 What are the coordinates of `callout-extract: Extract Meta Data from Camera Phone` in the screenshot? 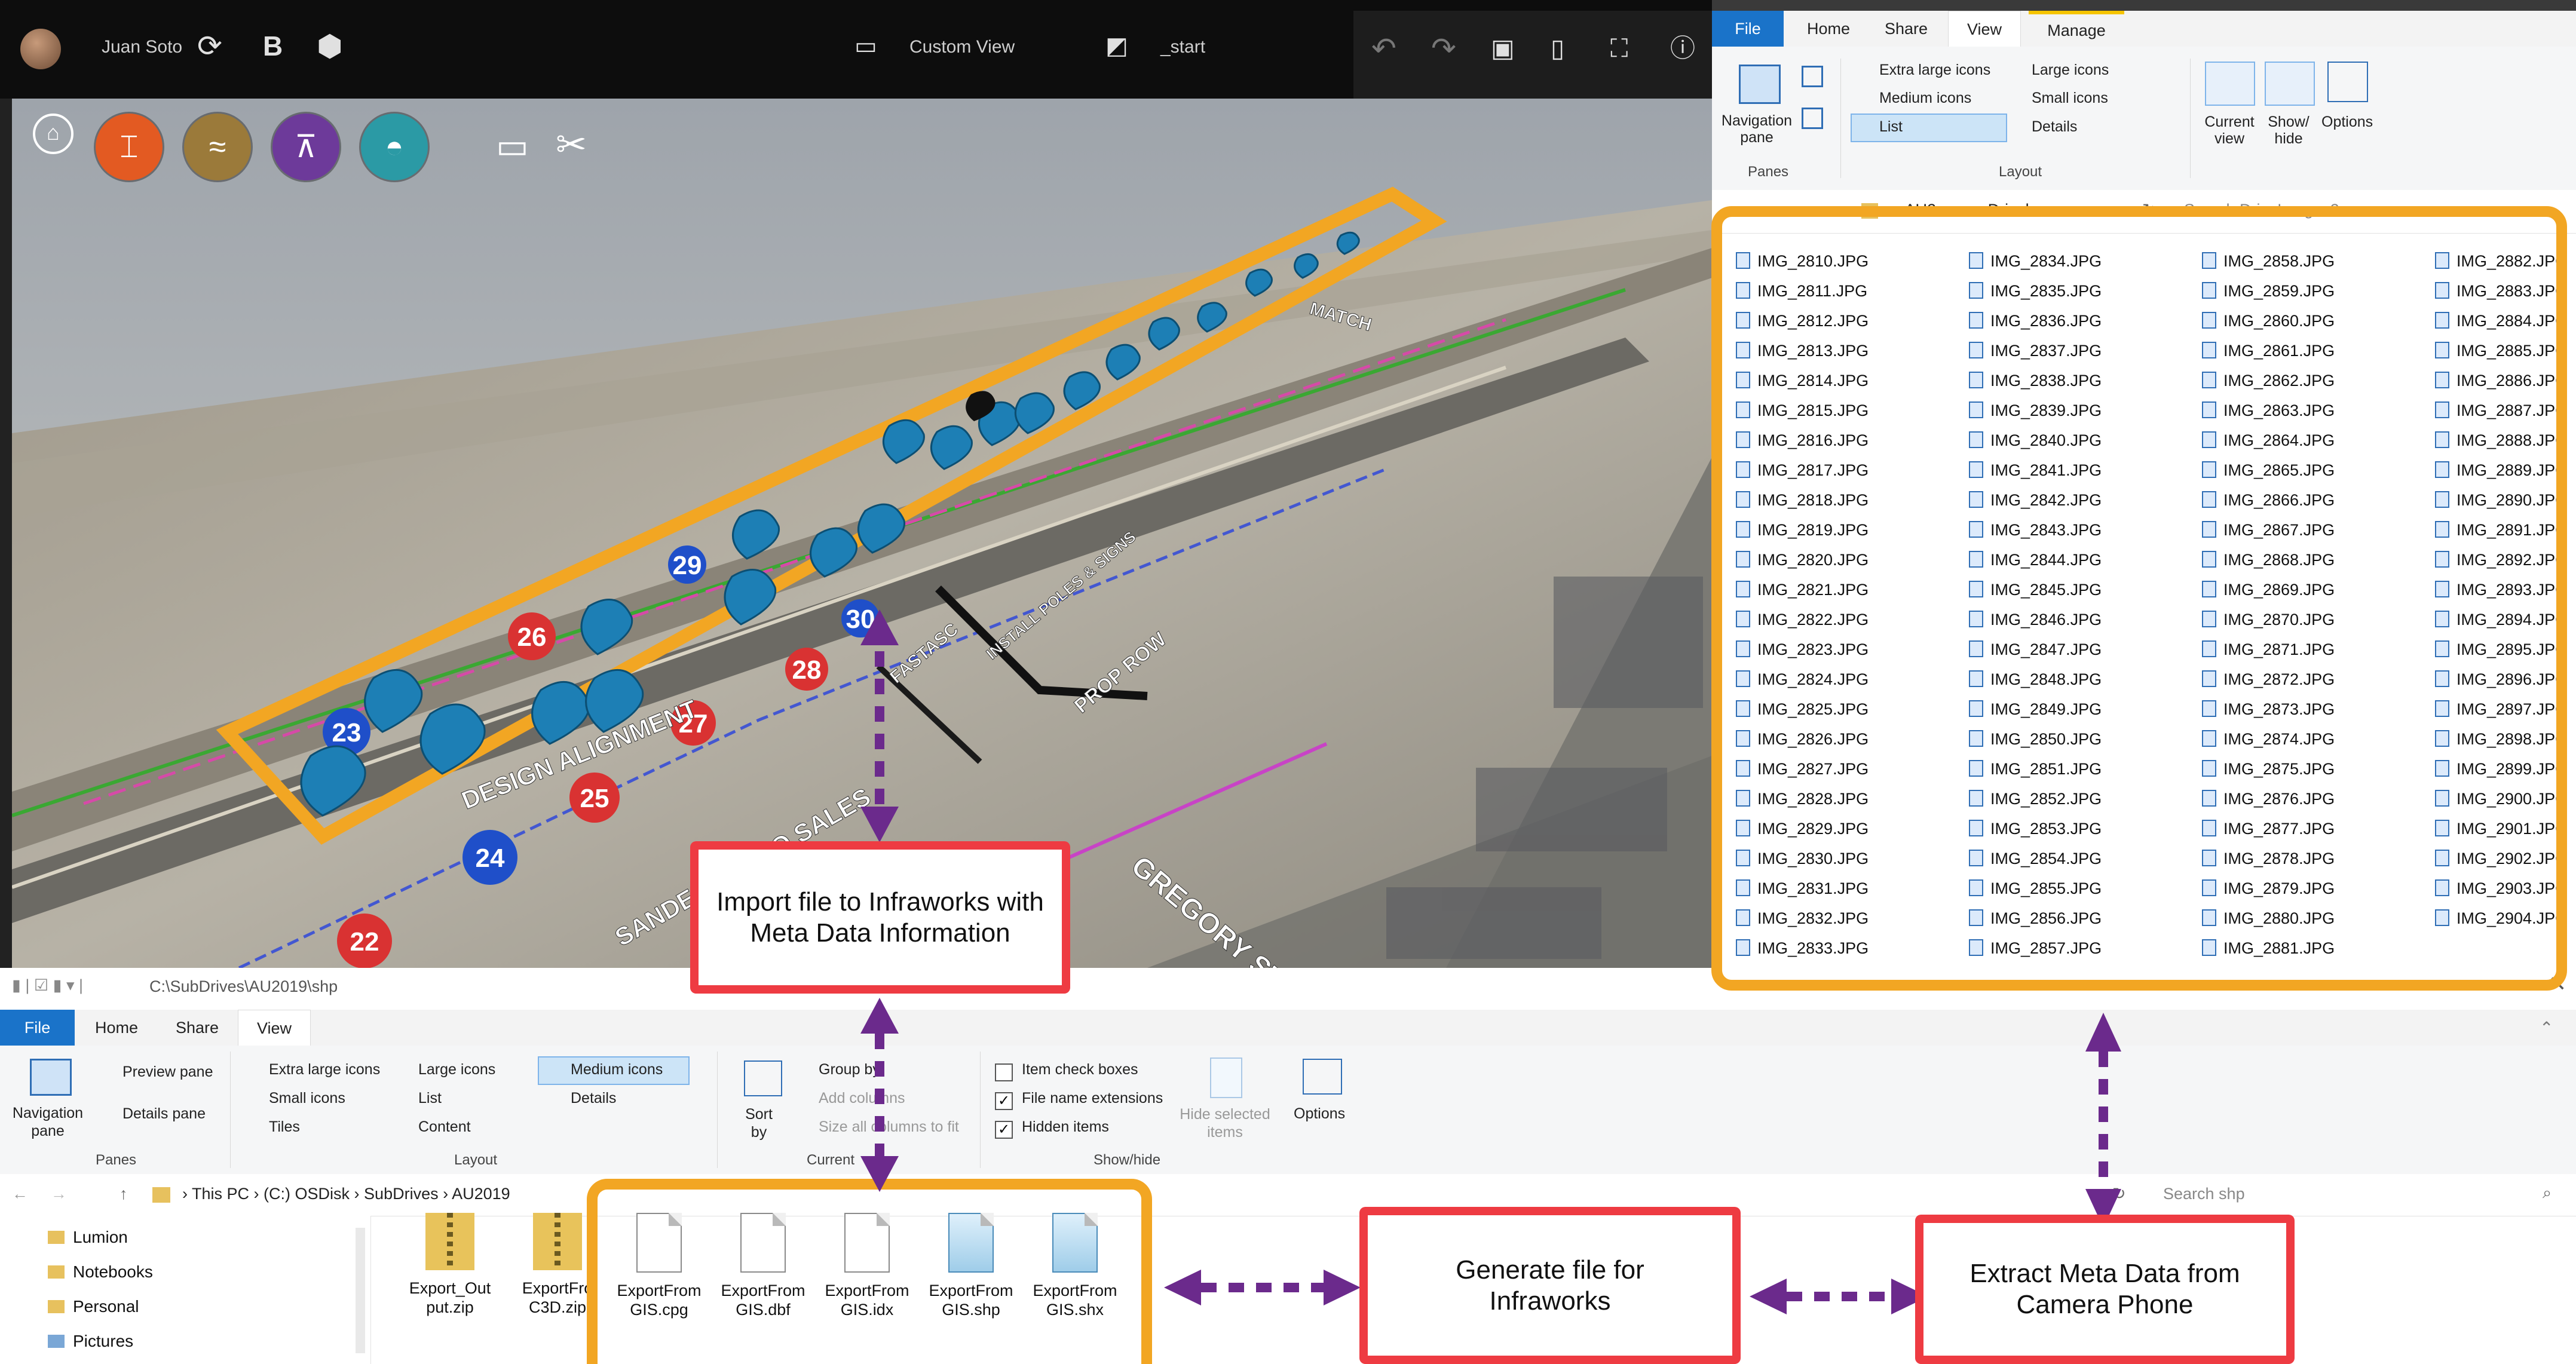 It's located at (2105, 1289).